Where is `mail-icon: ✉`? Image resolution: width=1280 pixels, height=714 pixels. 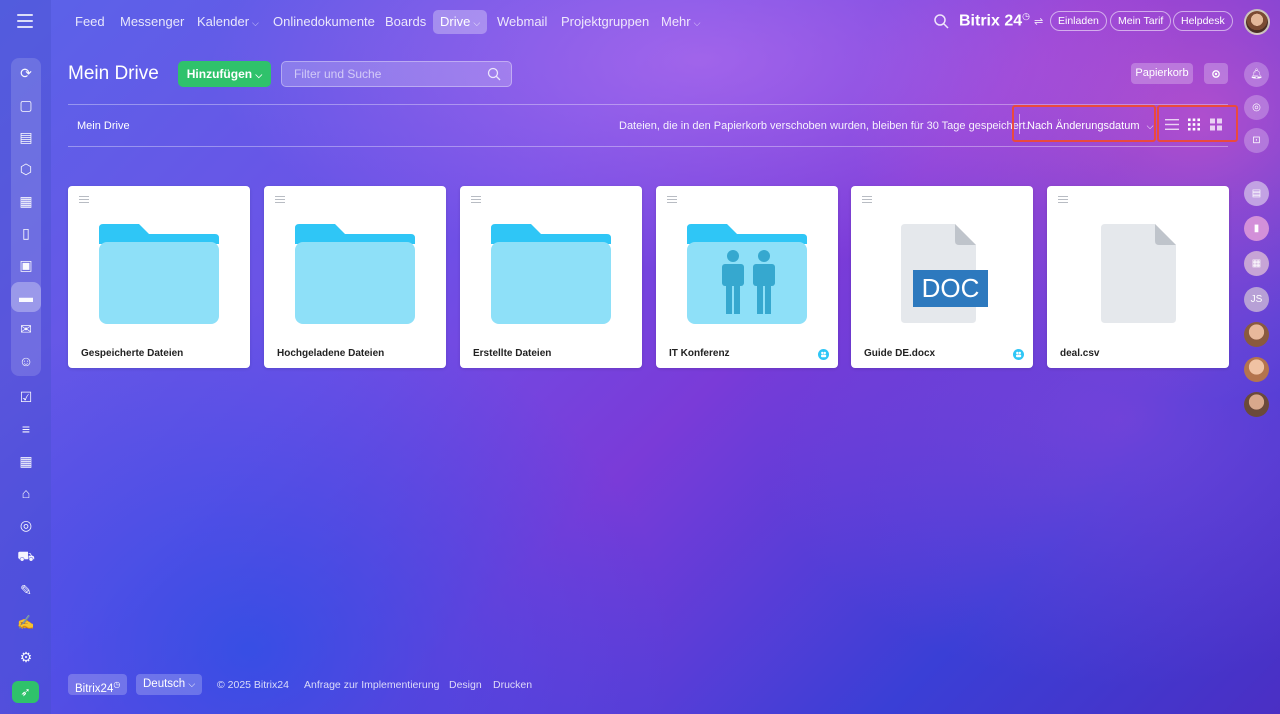 mail-icon: ✉ is located at coordinates (26, 328).